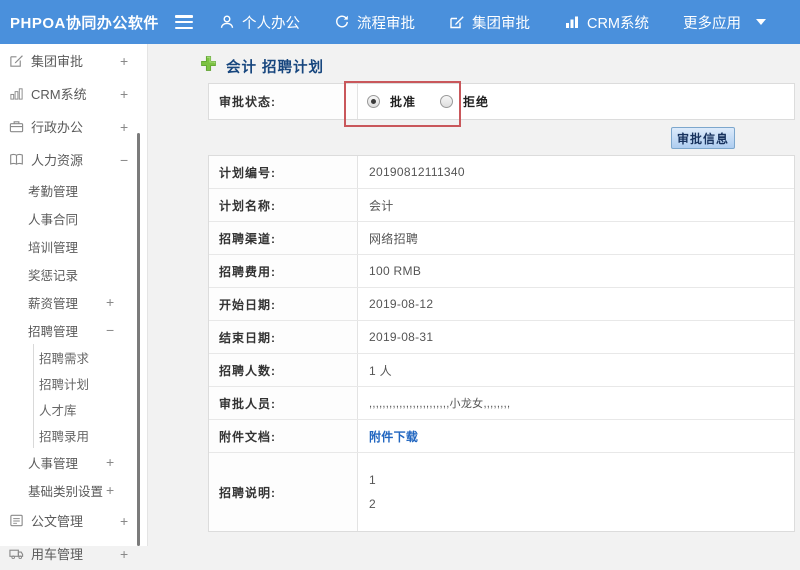 The width and height of the screenshot is (800, 570). Describe the element at coordinates (73, 553) in the screenshot. I see `sidebar-item-vehicle: 用车管理 +` at that location.